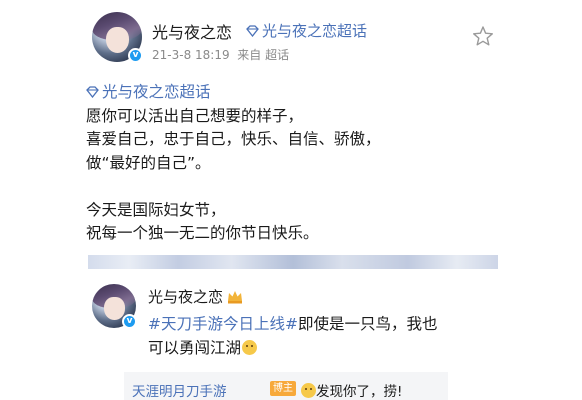 Image resolution: width=582 pixels, height=400 pixels. Describe the element at coordinates (293, 336) in the screenshot. I see `comment-body: #天刀手游今日上线#即使是一只鸟，我也 可以勇闯江湖` at that location.